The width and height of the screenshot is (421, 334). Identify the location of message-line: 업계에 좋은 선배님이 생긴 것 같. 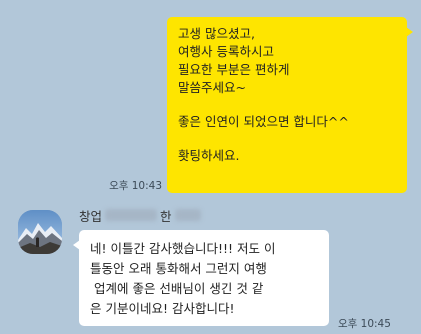
(177, 288).